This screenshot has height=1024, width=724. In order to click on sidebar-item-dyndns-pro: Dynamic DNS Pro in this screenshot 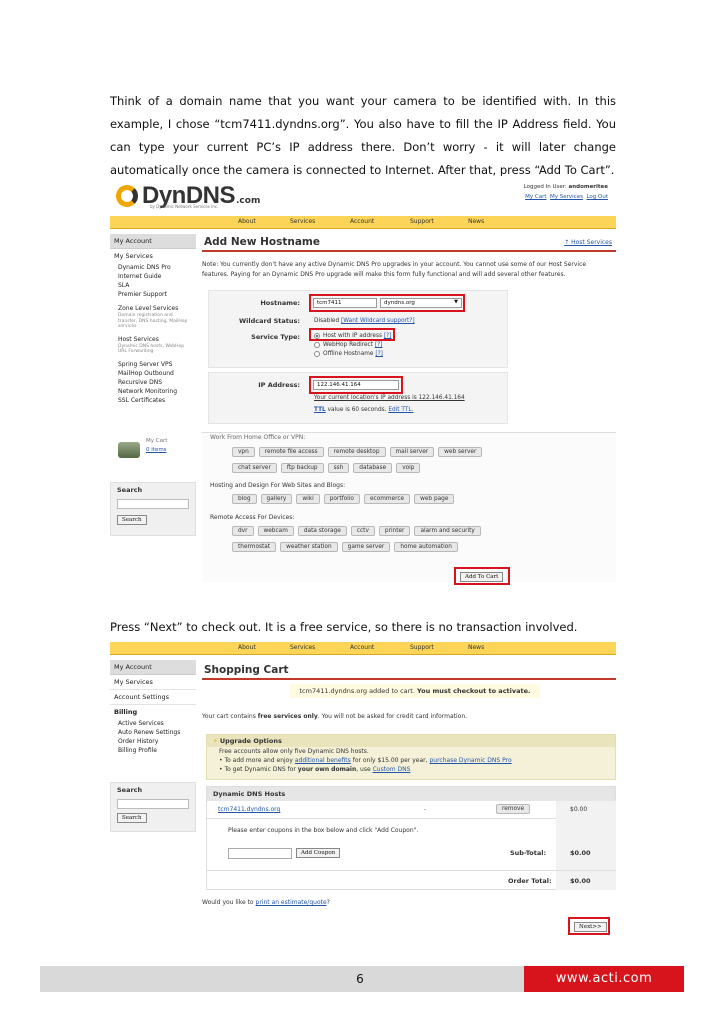, I will do `click(153, 267)`.